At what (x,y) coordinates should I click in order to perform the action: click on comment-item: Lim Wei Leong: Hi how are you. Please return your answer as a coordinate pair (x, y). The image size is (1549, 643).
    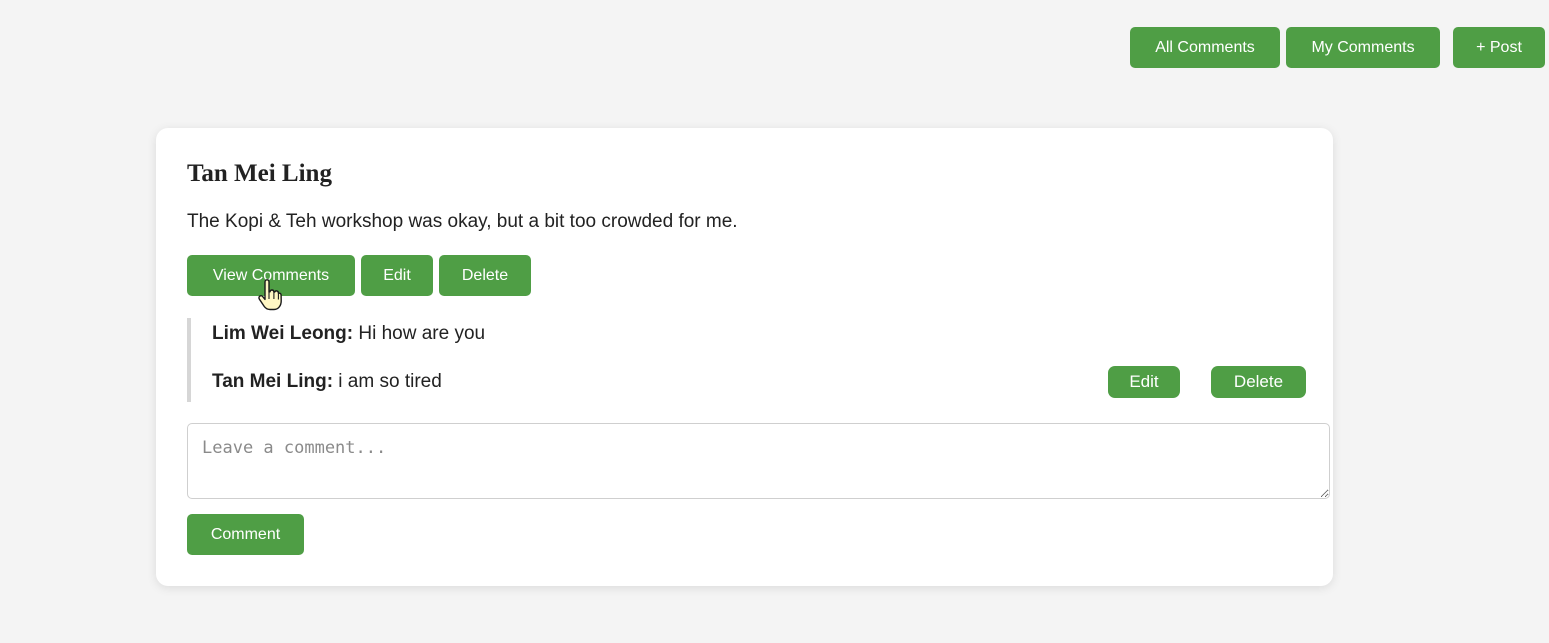
    Looking at the image, I should click on (348, 334).